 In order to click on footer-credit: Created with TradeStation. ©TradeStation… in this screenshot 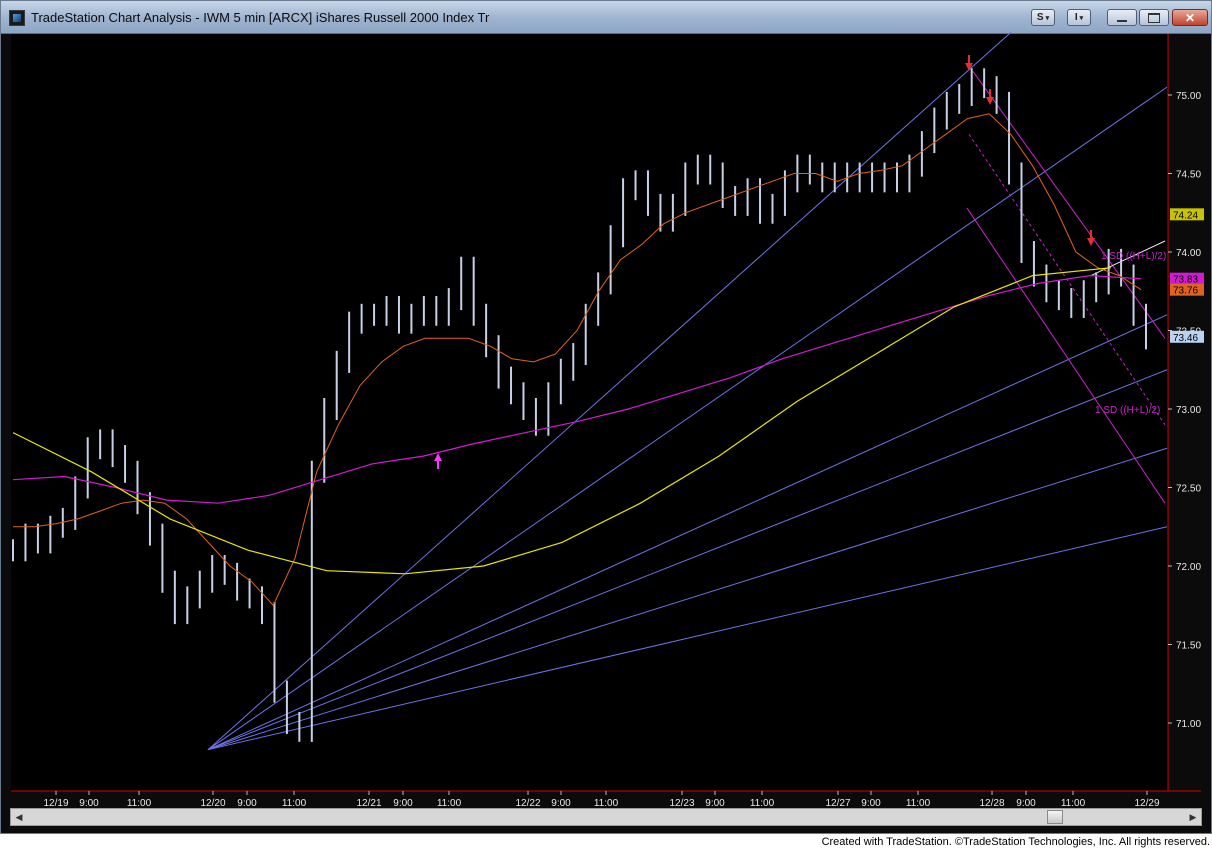, I will do `click(1015, 842)`.